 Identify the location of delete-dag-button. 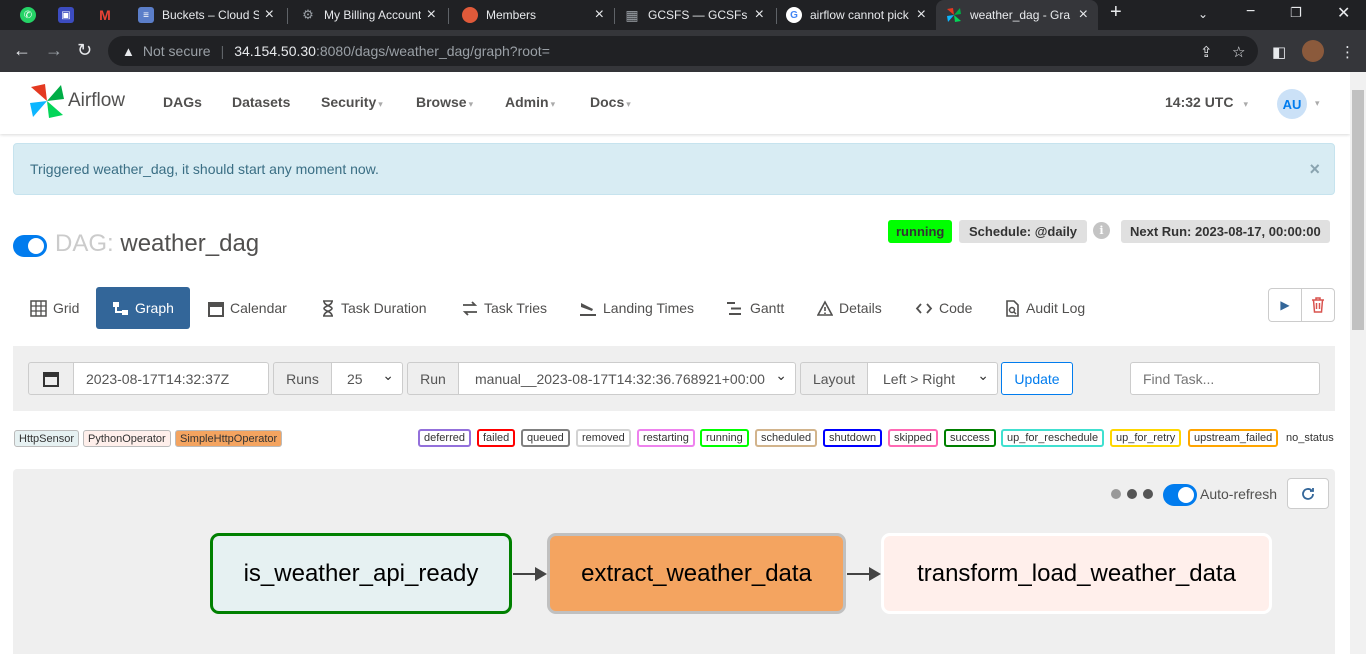
(1318, 305).